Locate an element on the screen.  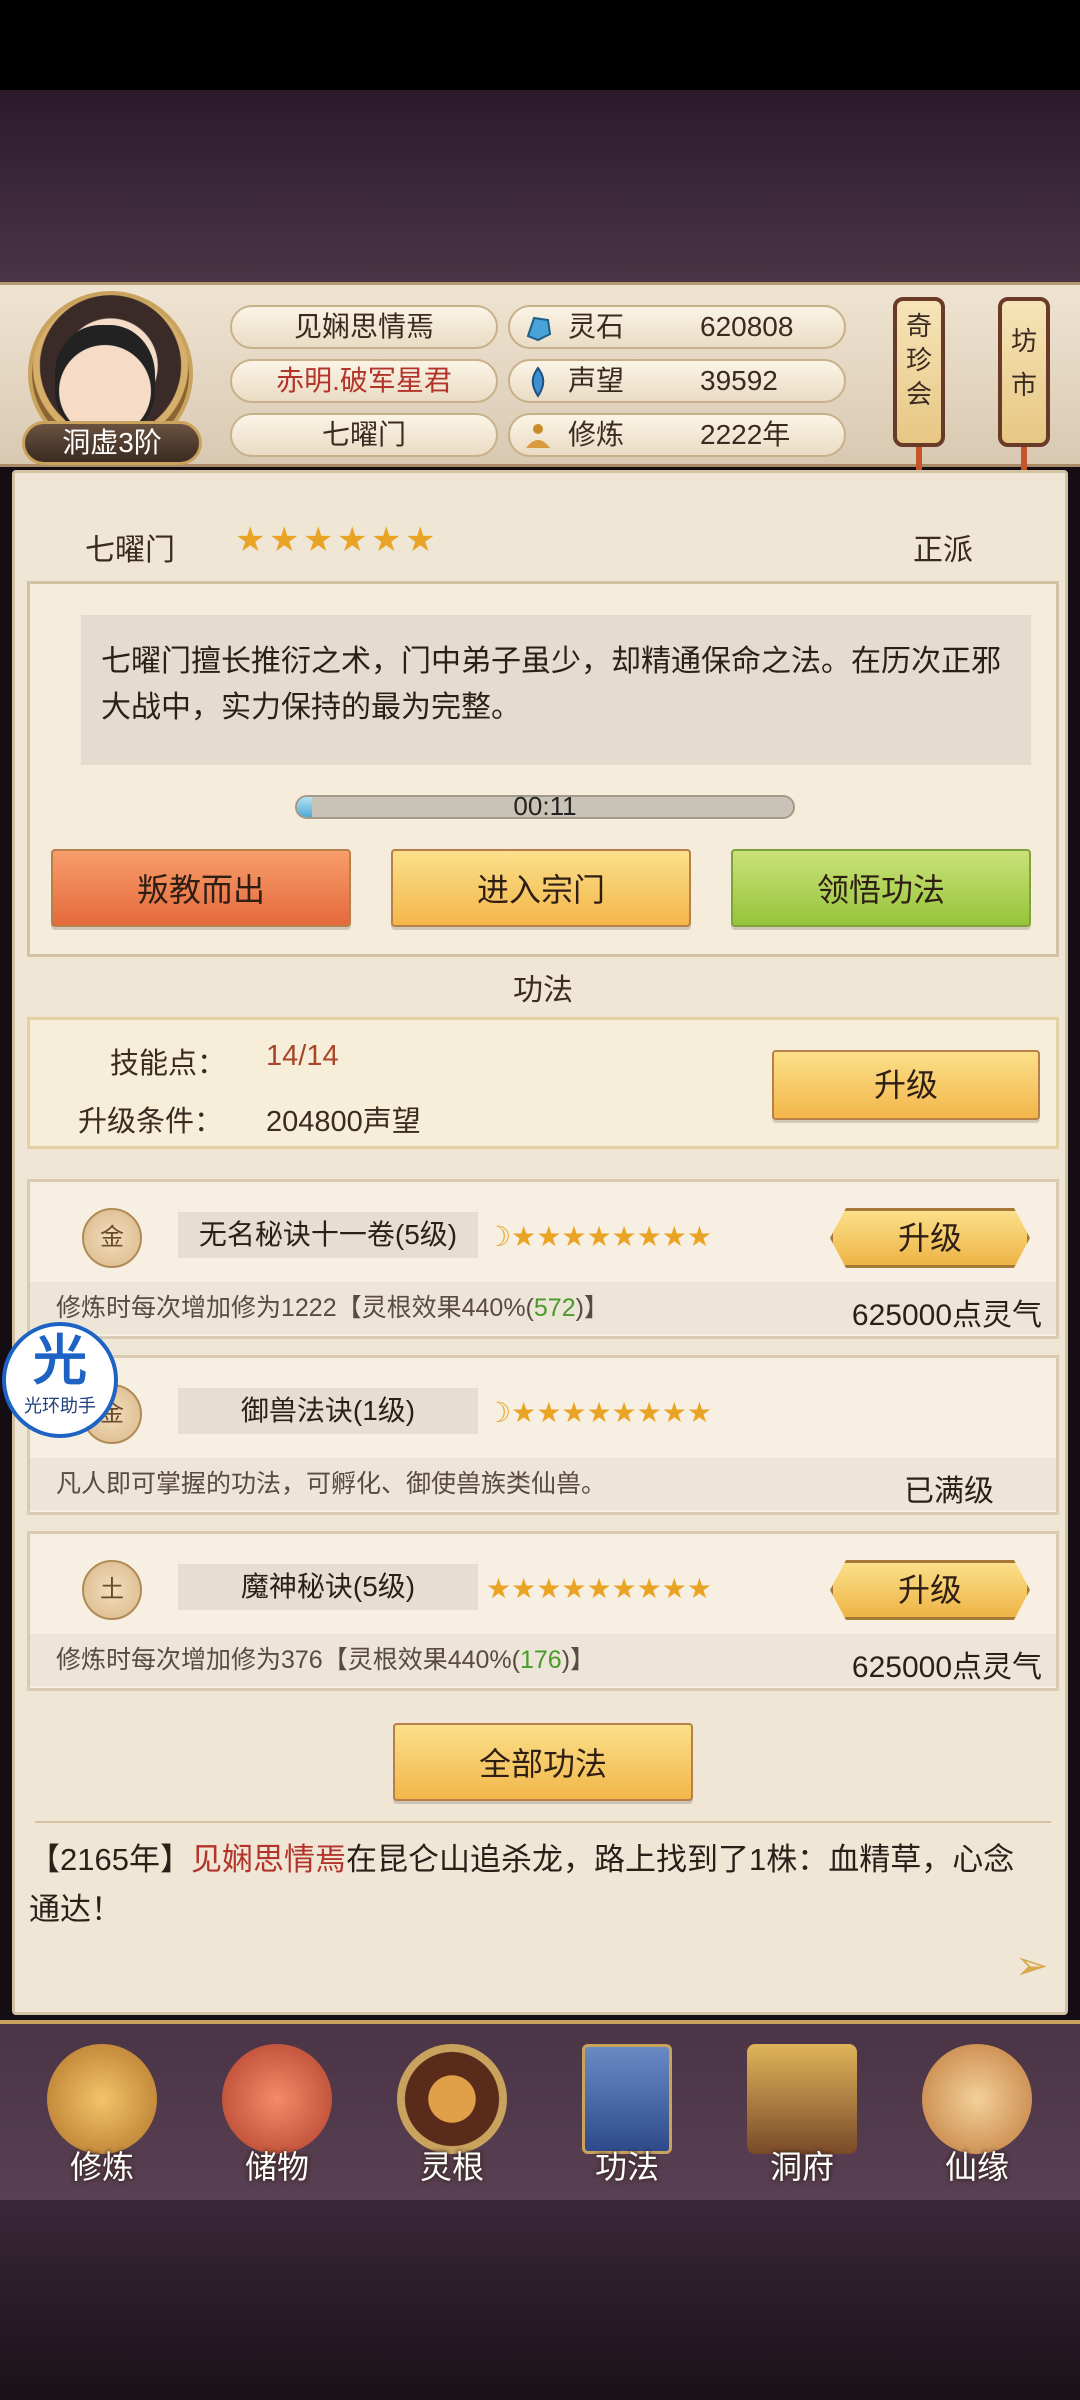
technique-star-rating: ☽★★★★★★★★ is located at coordinates (599, 1236).